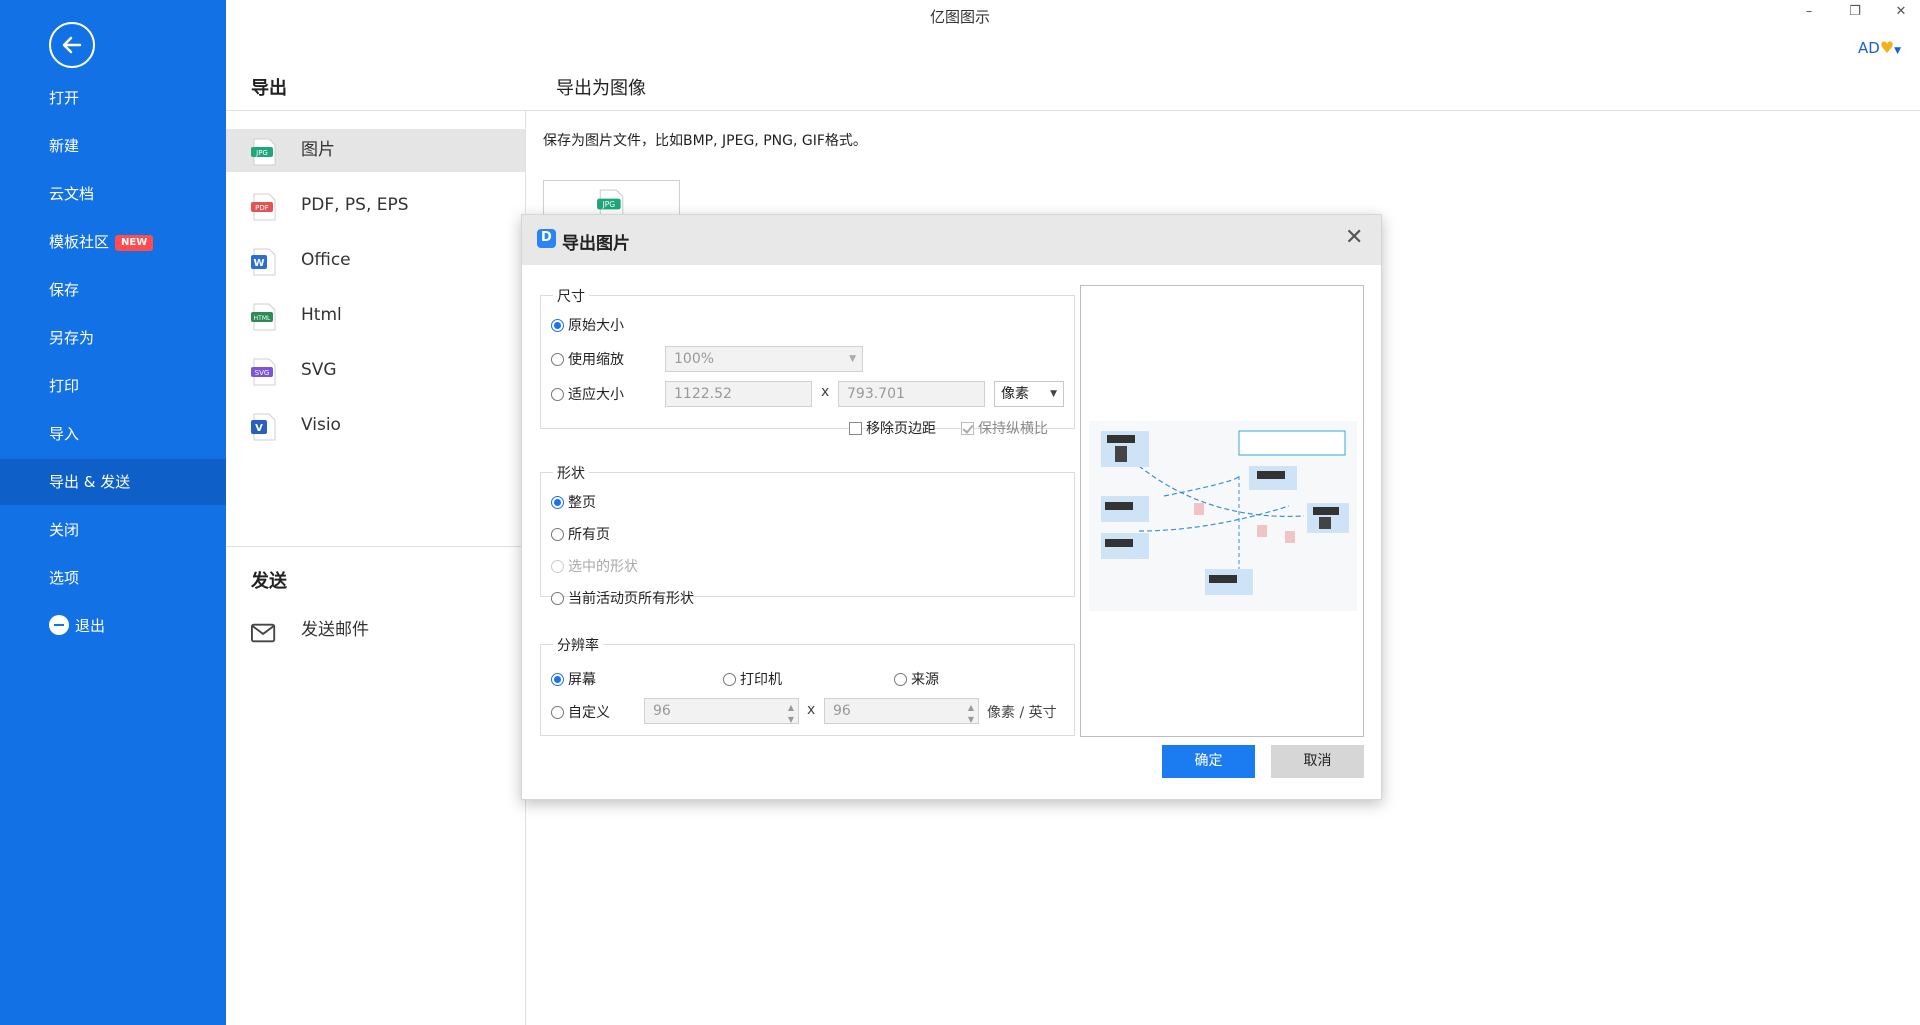  Describe the element at coordinates (72, 338) in the screenshot. I see `sidebar-item-label: 另存为` at that location.